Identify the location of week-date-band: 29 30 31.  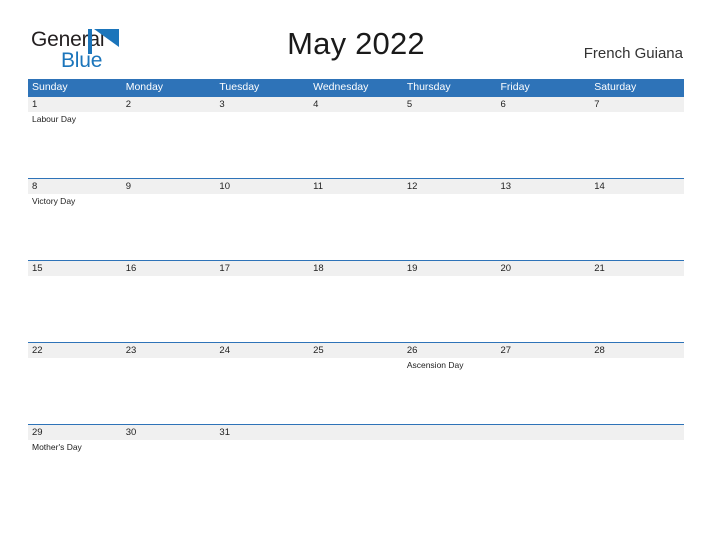
(356, 432).